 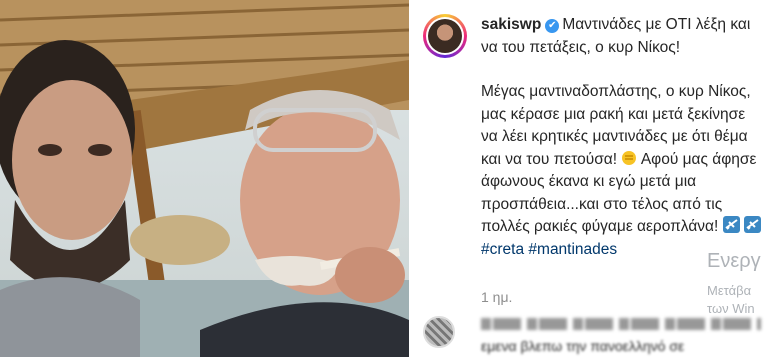 I want to click on user-avatar, so click(x=445, y=36).